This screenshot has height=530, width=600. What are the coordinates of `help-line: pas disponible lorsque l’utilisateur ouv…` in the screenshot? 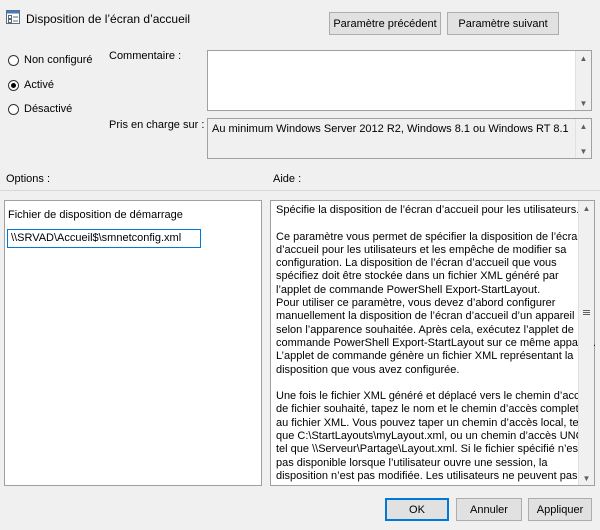 It's located at (412, 462).